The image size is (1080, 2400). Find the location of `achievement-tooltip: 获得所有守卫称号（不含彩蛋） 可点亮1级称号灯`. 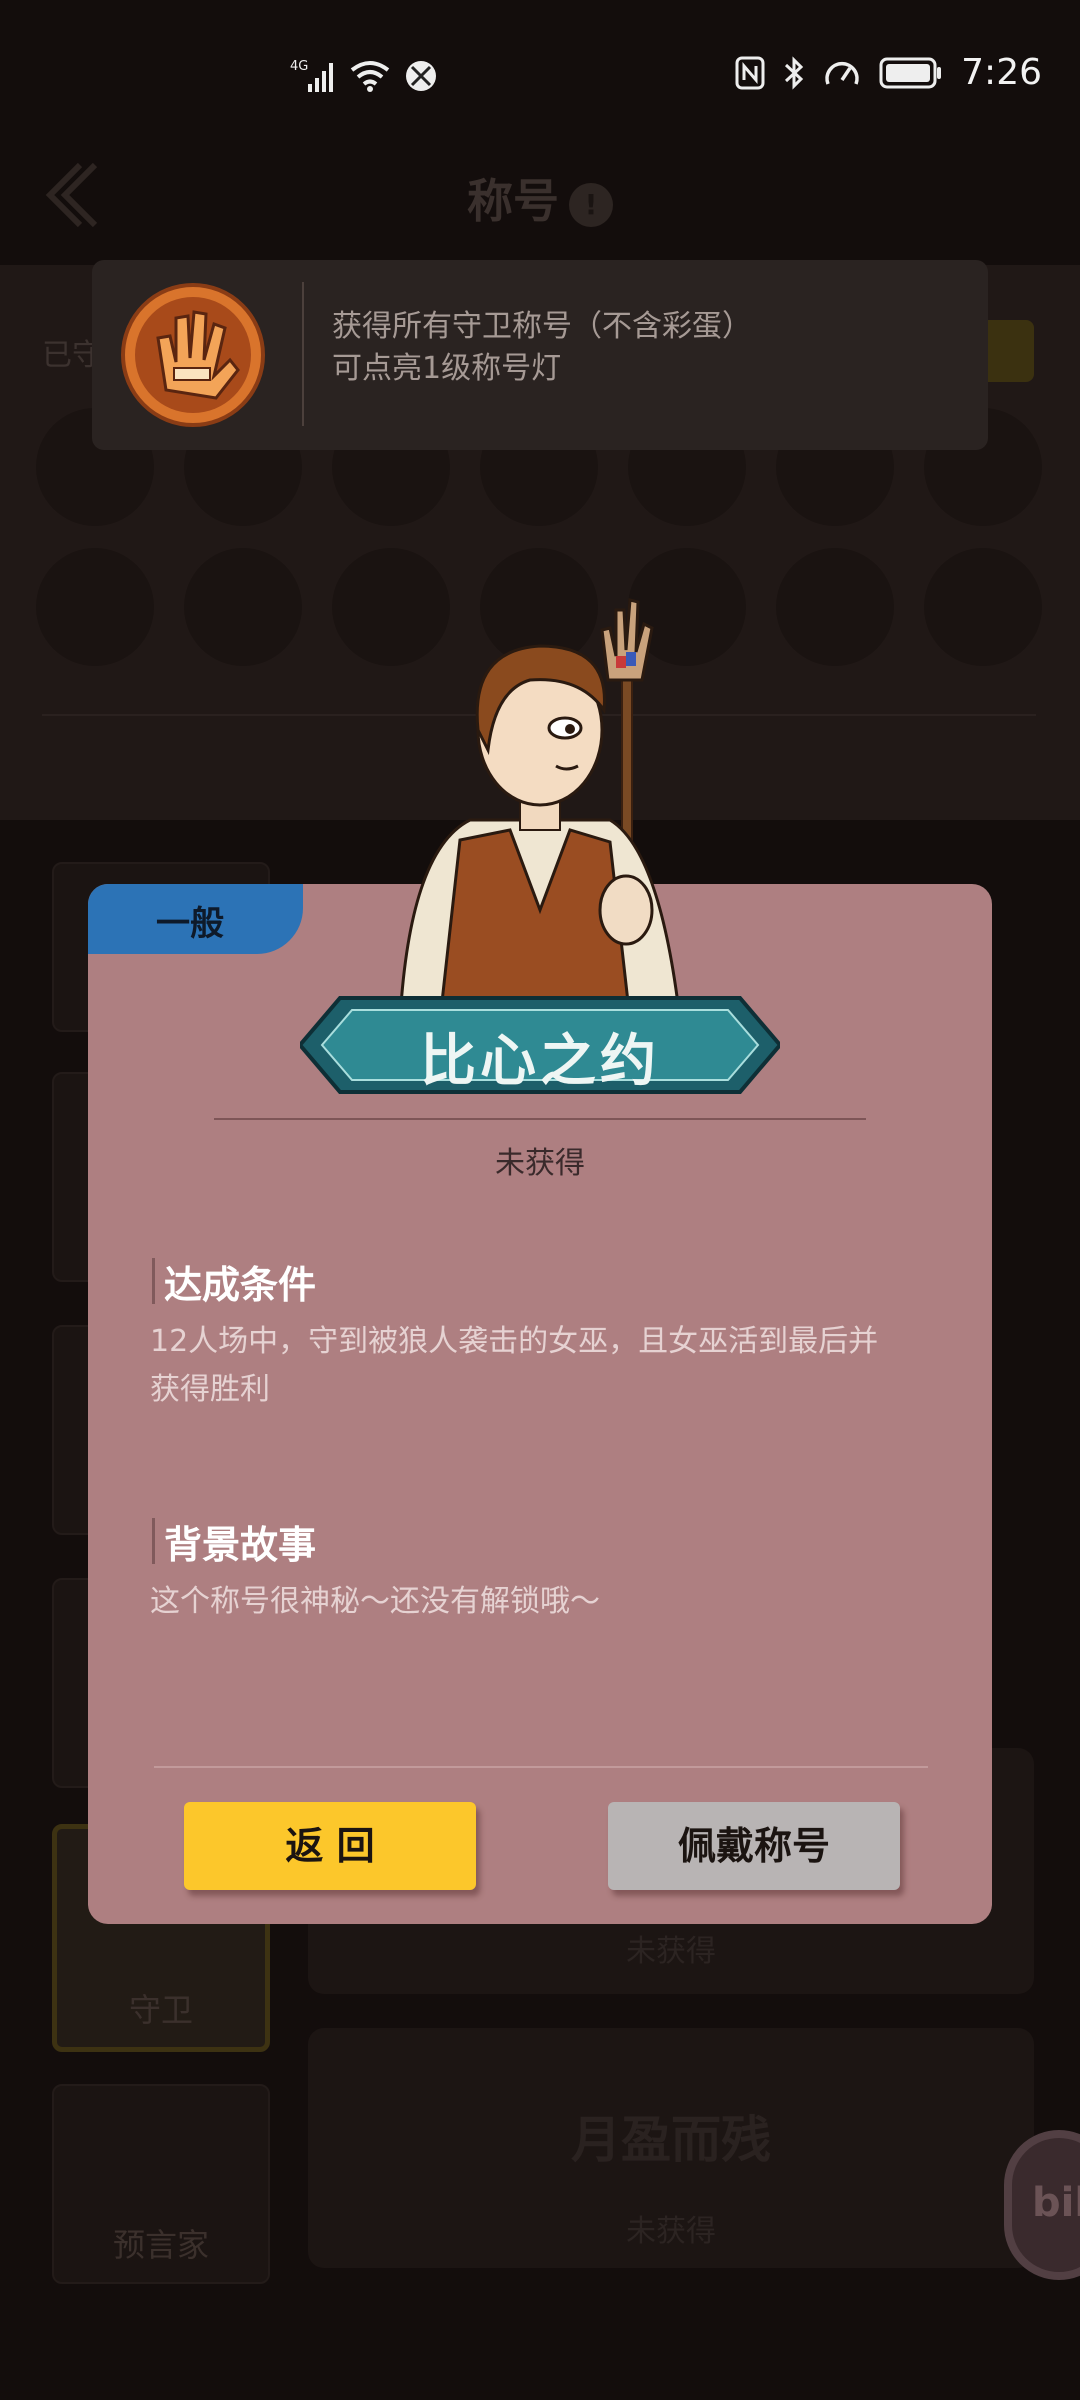

achievement-tooltip: 获得所有守卫称号（不含彩蛋） 可点亮1级称号灯 is located at coordinates (540, 355).